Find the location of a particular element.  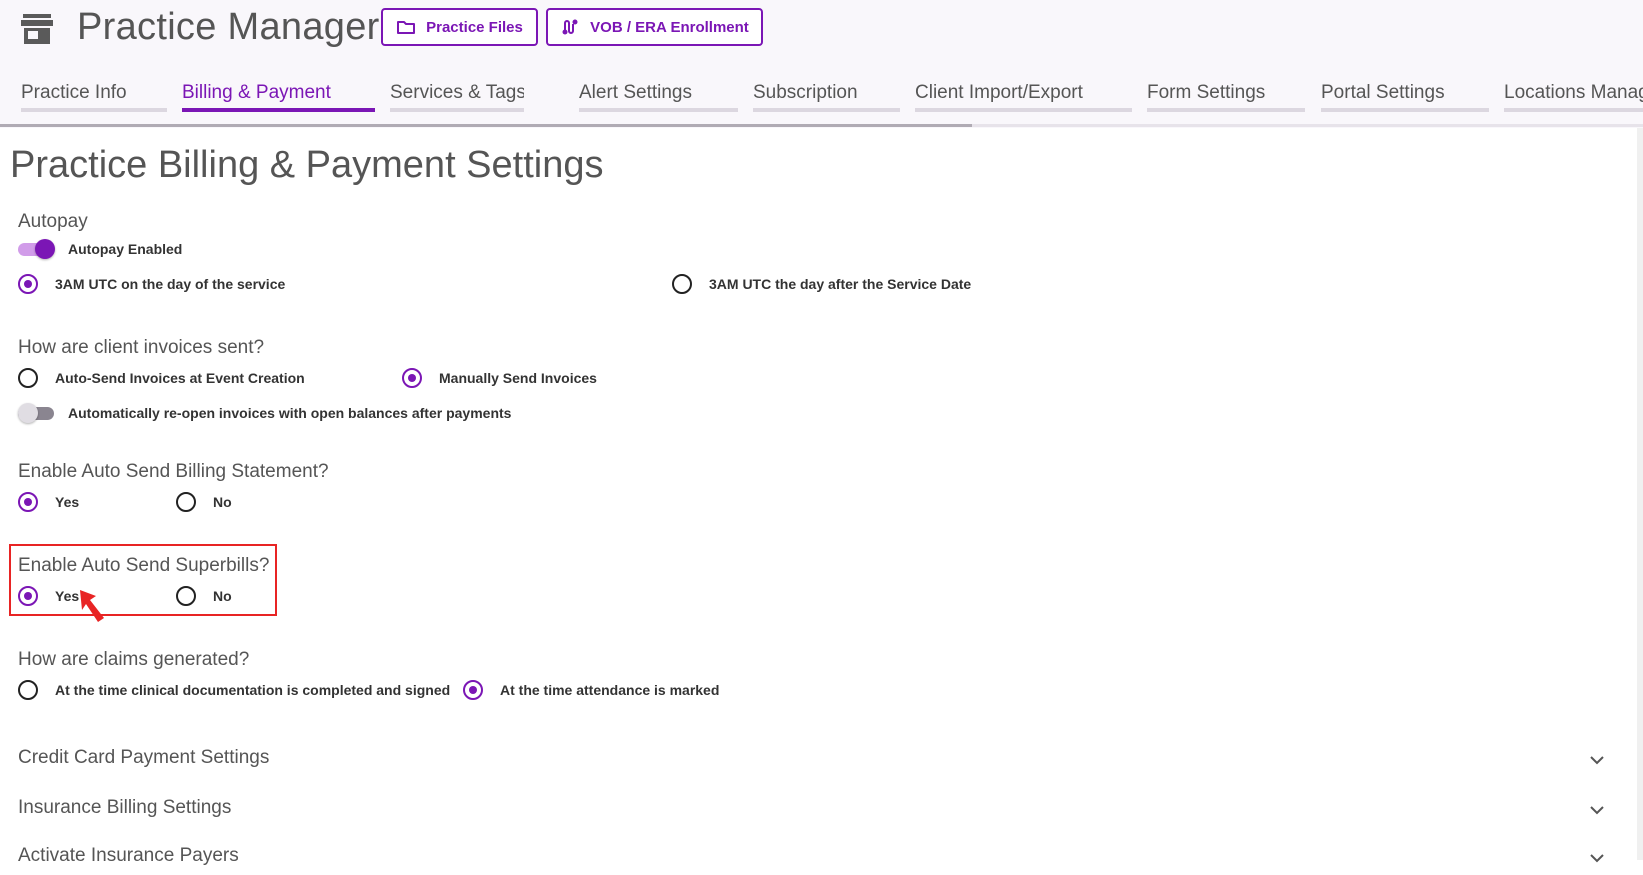

invoice-option-auto-send: Auto-Send Invoices at Event Creation is located at coordinates (161, 378).